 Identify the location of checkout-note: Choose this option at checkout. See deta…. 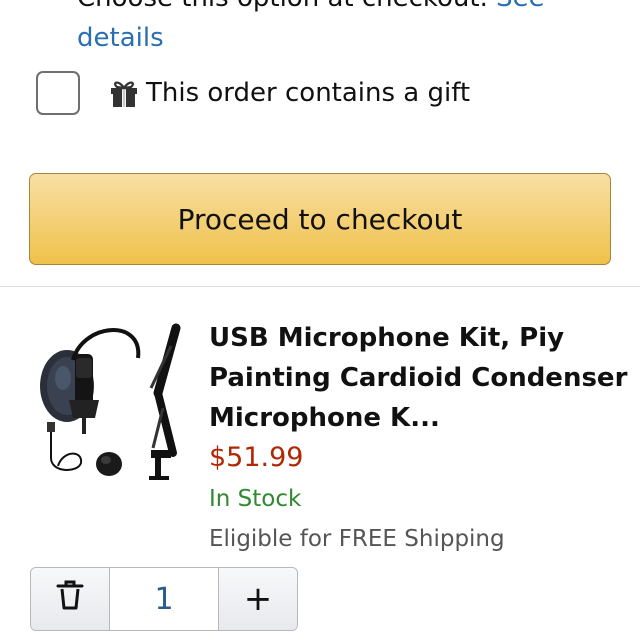
(337, 29).